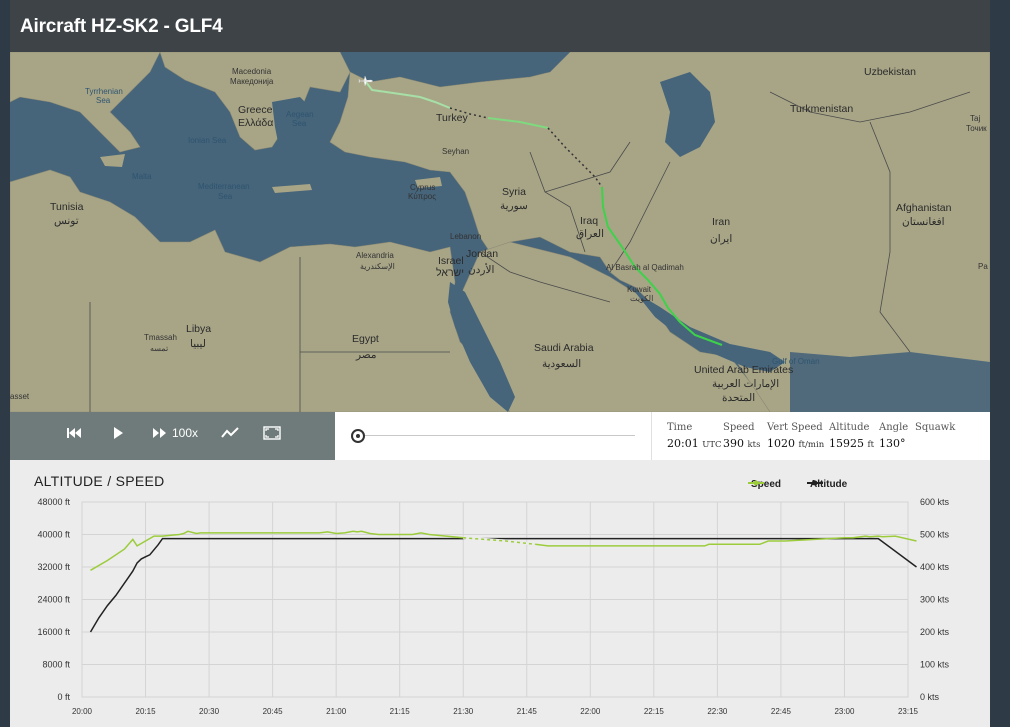  Describe the element at coordinates (53, 502) in the screenshot. I see `y-left-tick-label: 48000 ft` at that location.